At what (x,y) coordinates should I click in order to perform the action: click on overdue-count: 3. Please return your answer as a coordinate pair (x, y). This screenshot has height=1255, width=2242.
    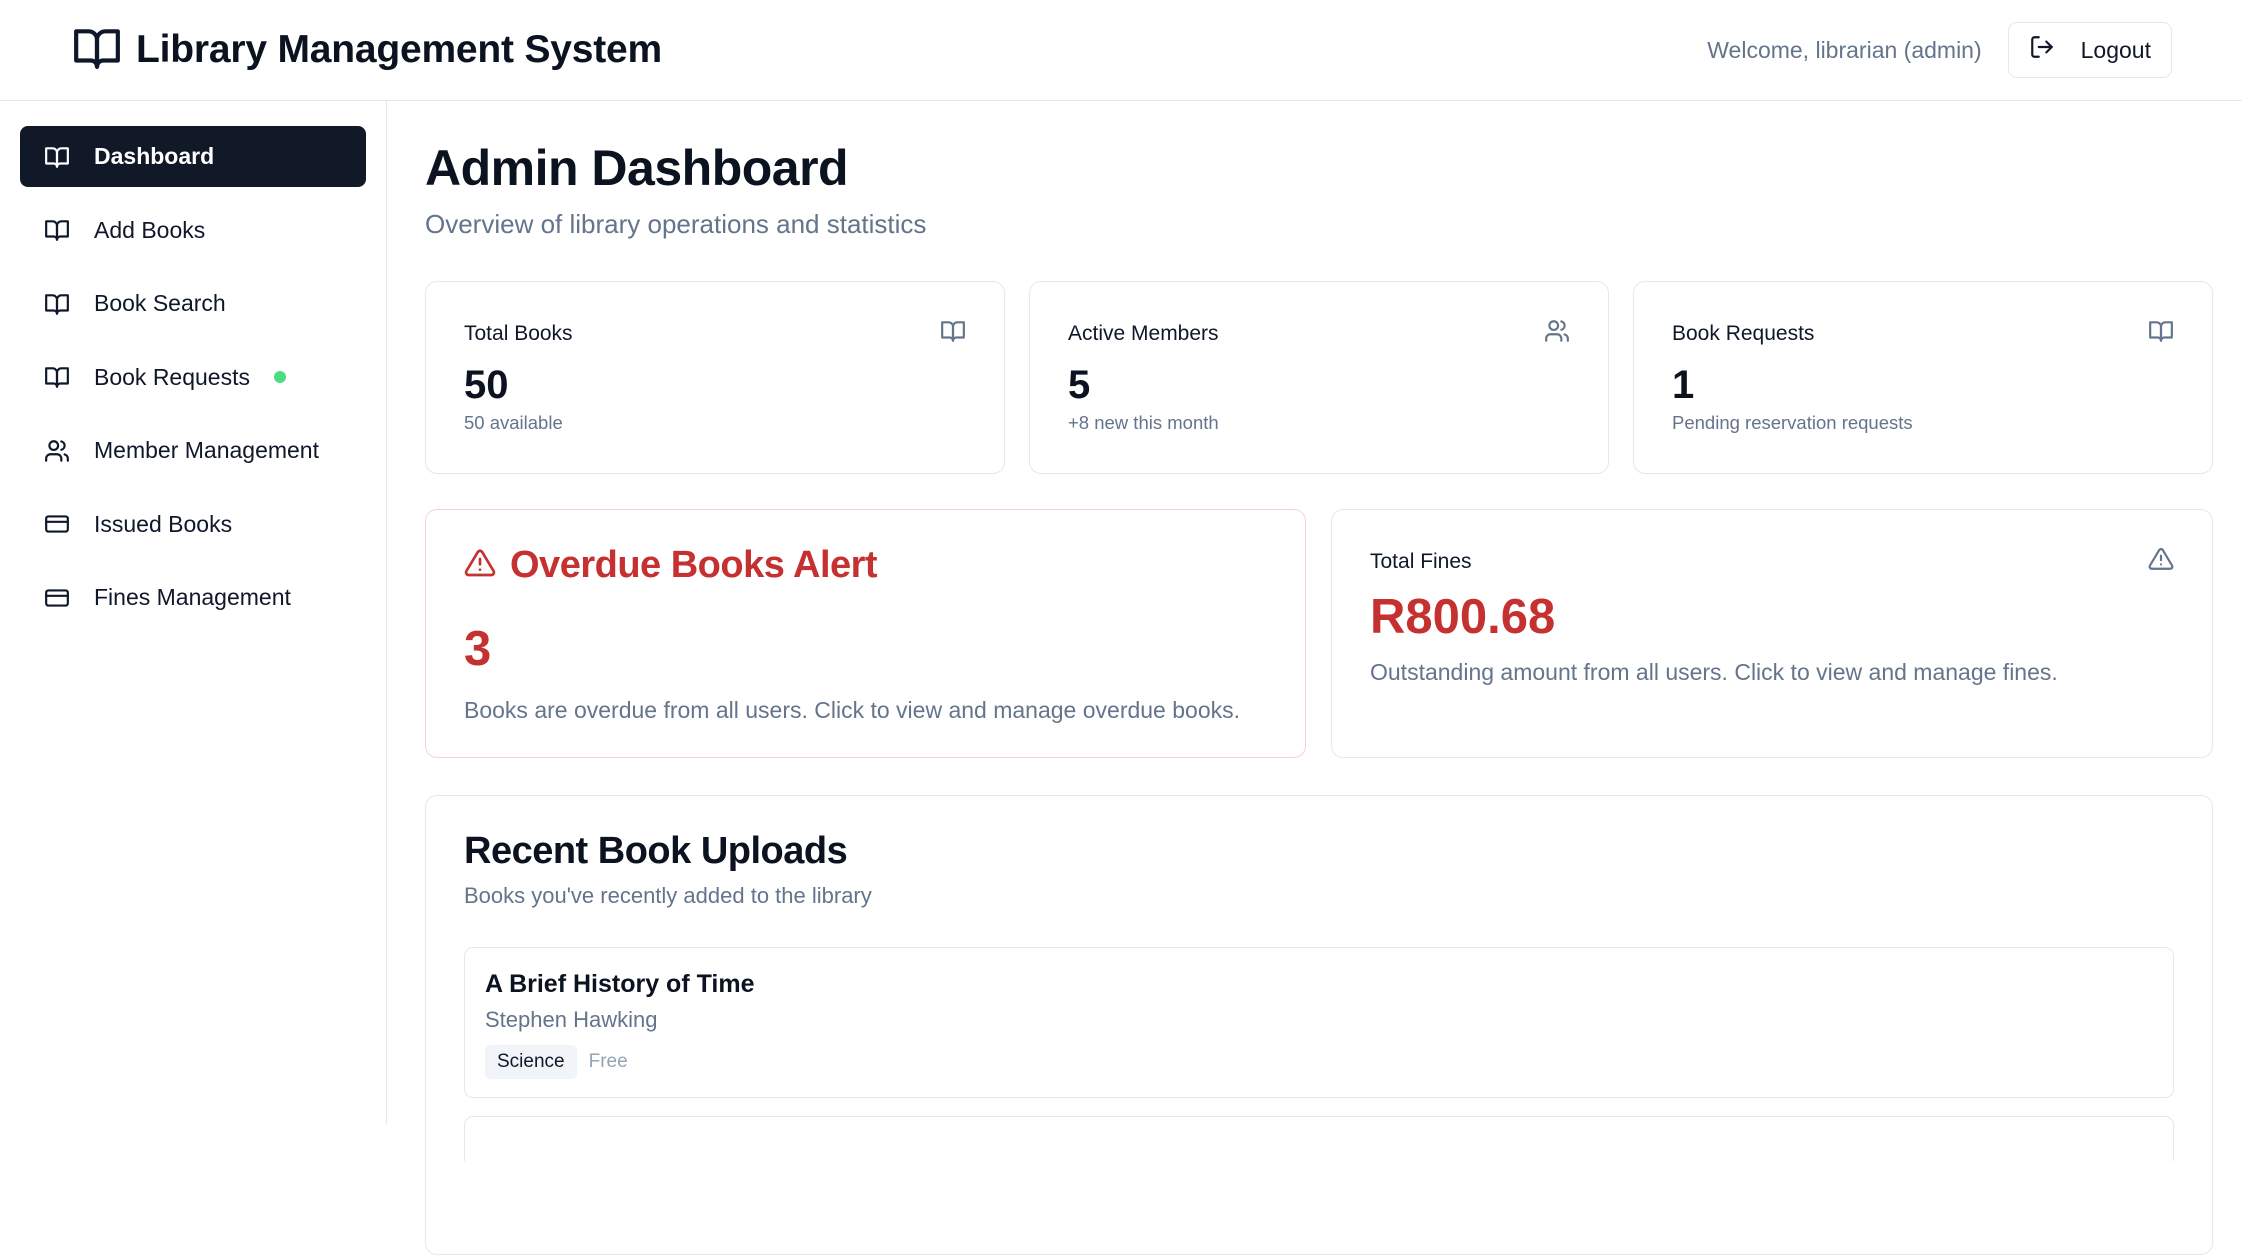
    Looking at the image, I should click on (478, 649).